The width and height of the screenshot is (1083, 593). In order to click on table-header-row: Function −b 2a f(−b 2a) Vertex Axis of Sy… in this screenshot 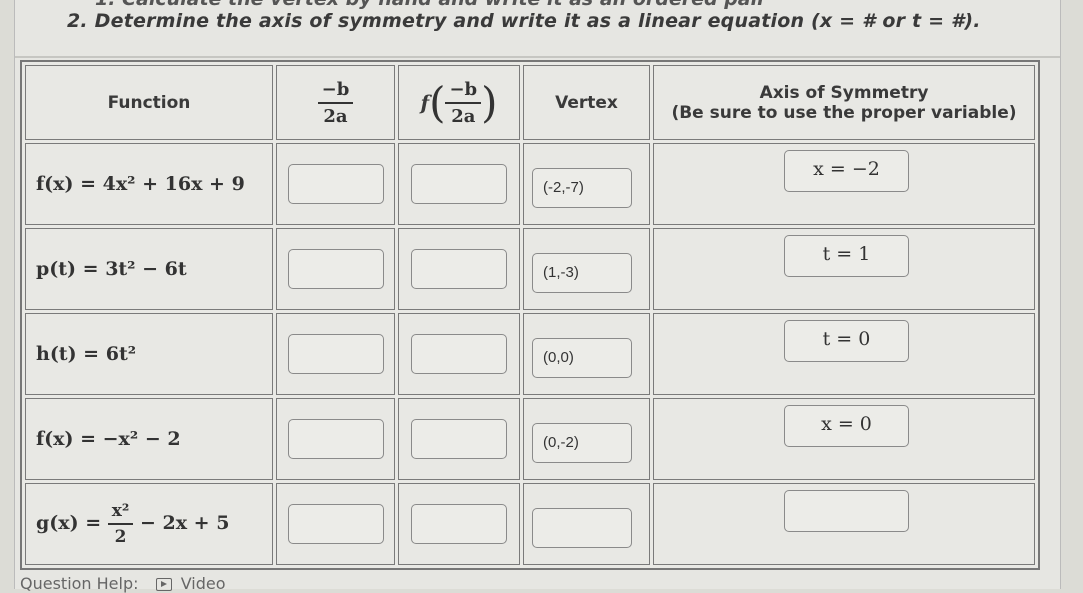, I will do `click(530, 102)`.